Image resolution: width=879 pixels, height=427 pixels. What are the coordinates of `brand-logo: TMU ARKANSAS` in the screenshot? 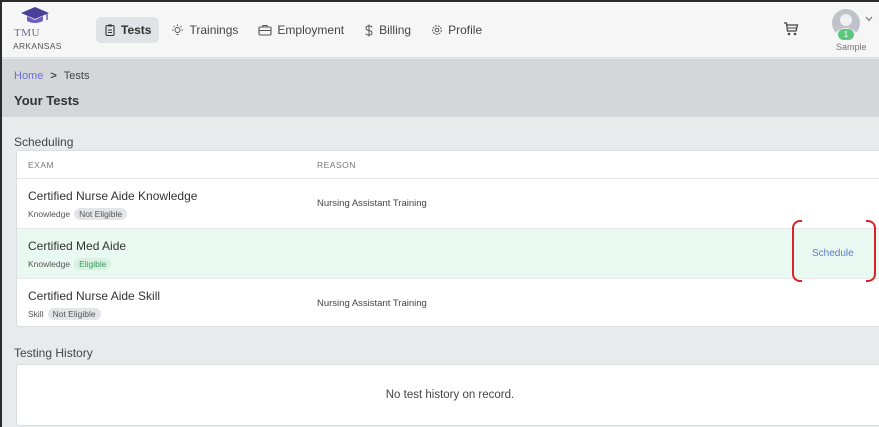 It's located at (42, 30).